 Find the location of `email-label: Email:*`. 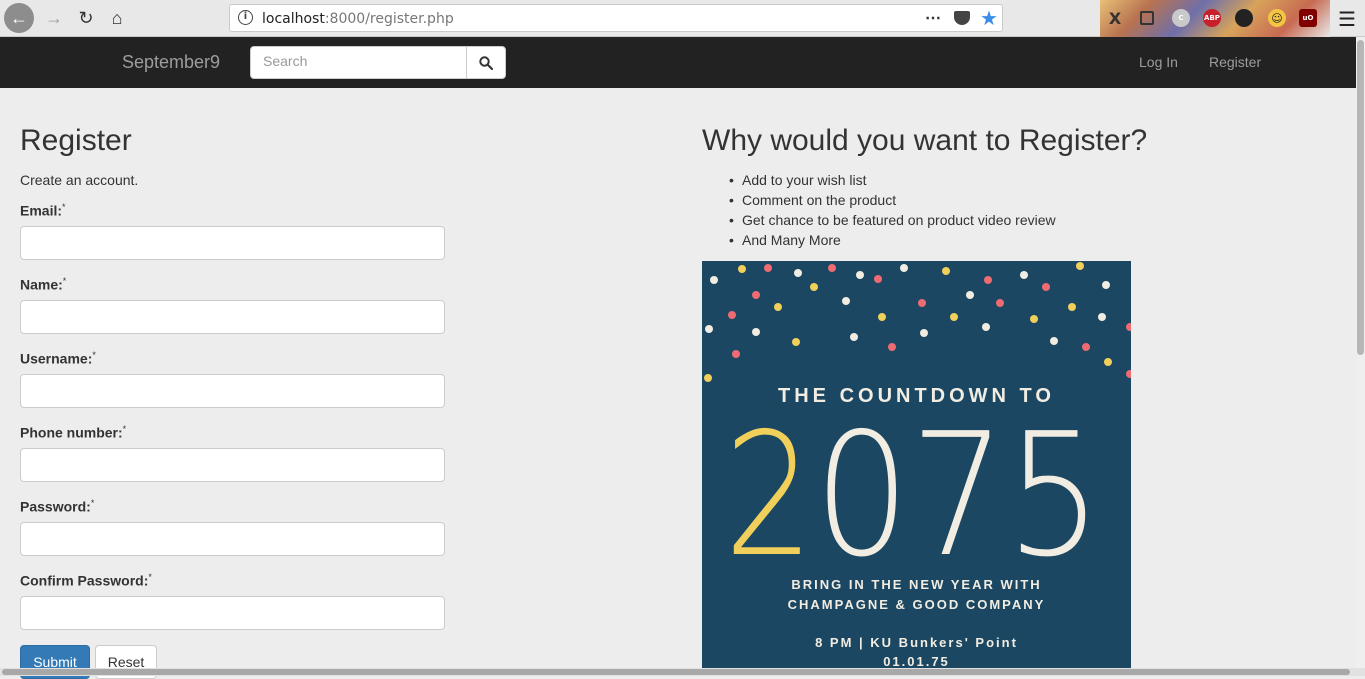

email-label: Email:* is located at coordinates (43, 210).